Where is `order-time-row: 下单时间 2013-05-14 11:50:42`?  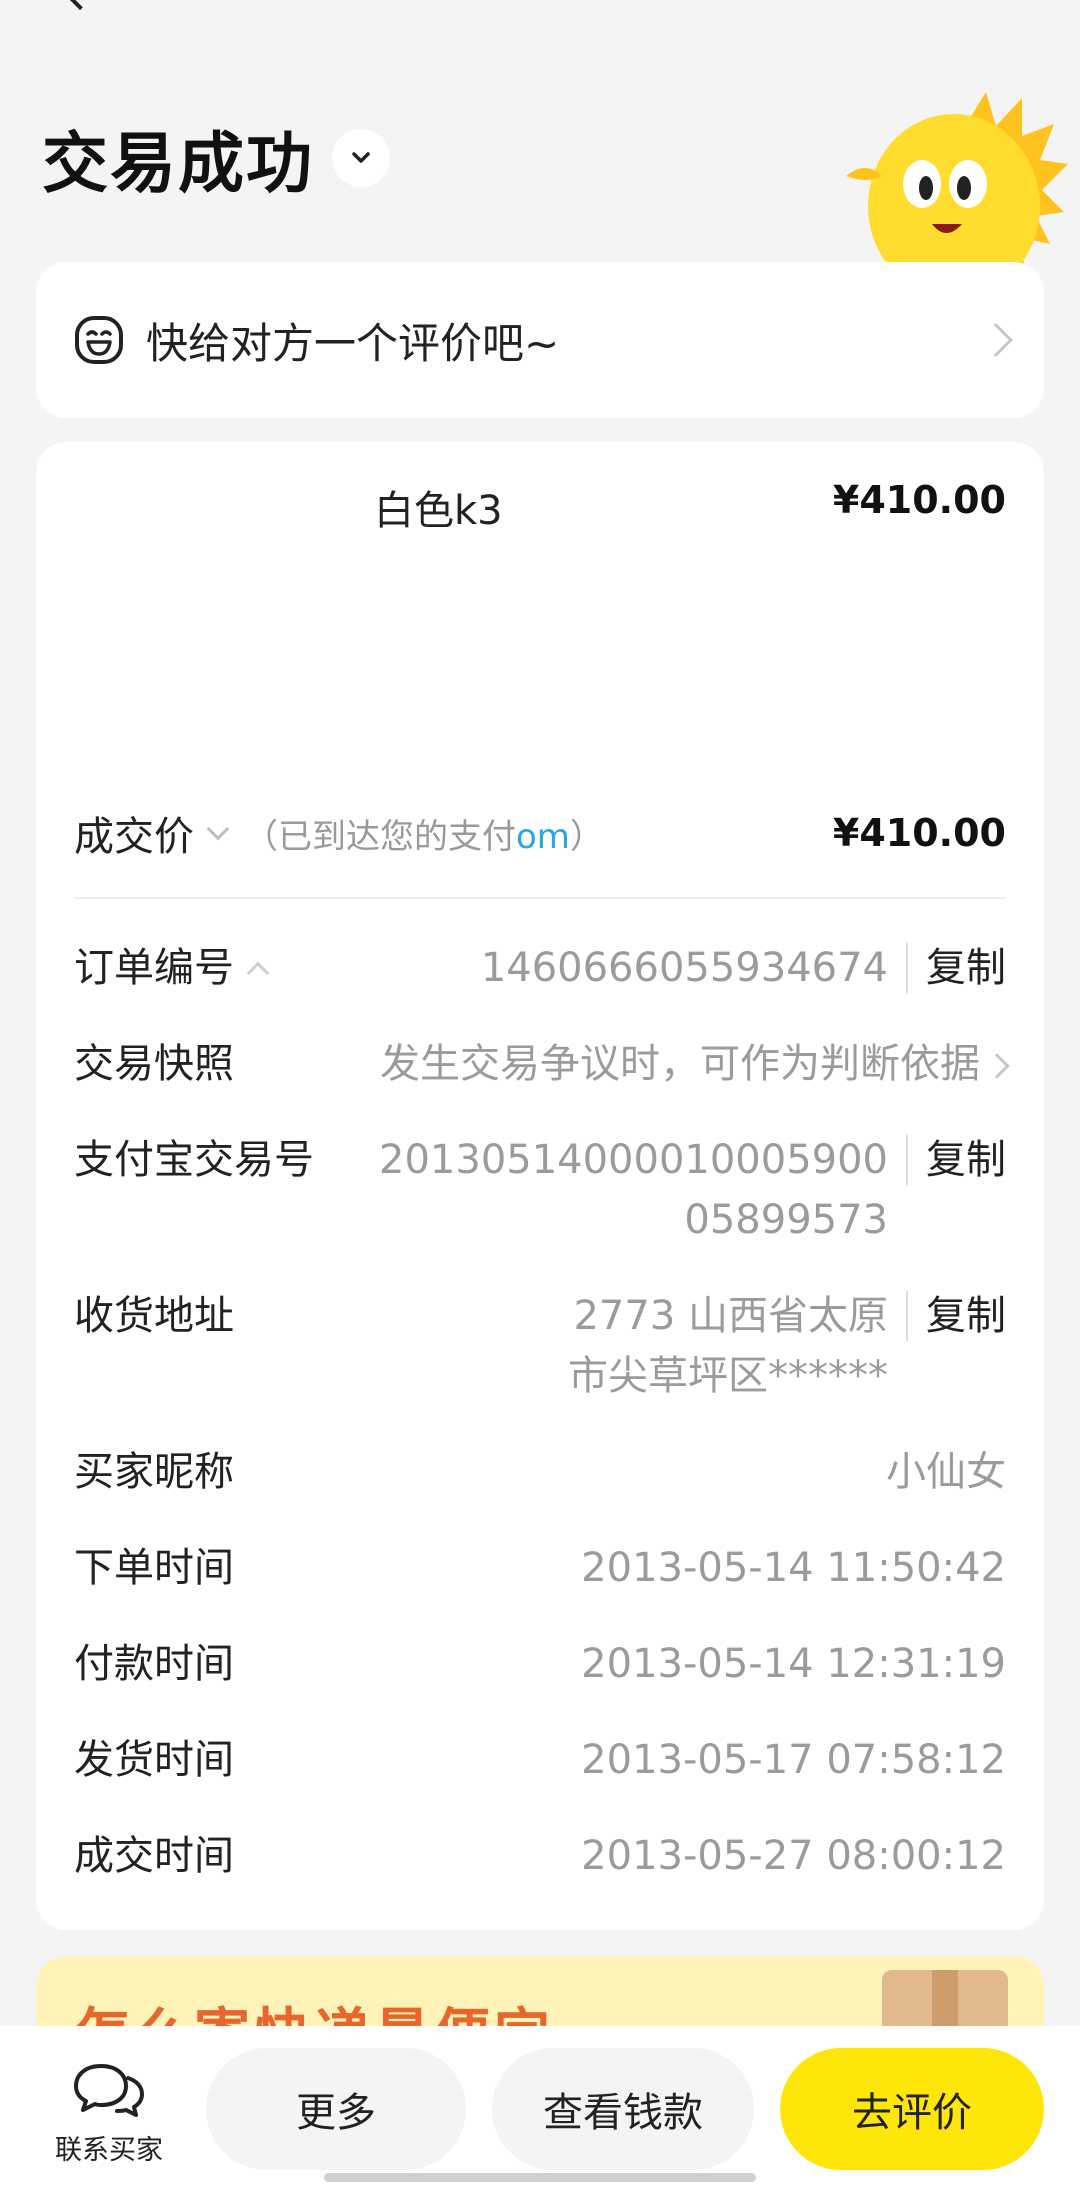 order-time-row: 下单时间 2013-05-14 11:50:42 is located at coordinates (540, 1568).